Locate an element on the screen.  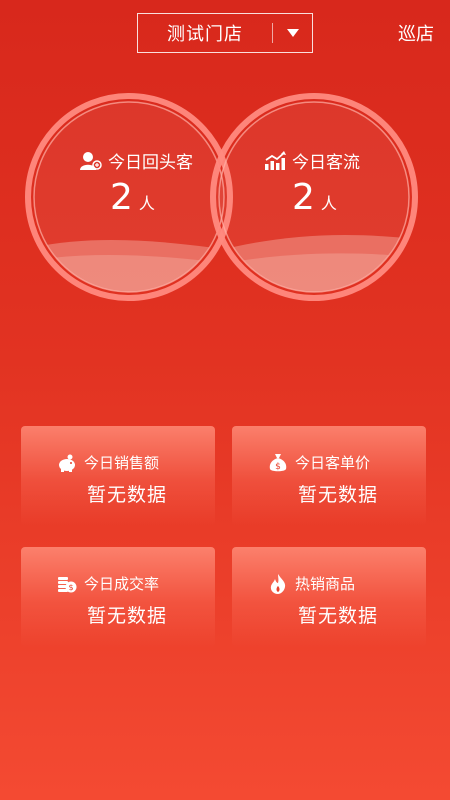
hot-products-value: 暂无数据 is located at coordinates (338, 616).